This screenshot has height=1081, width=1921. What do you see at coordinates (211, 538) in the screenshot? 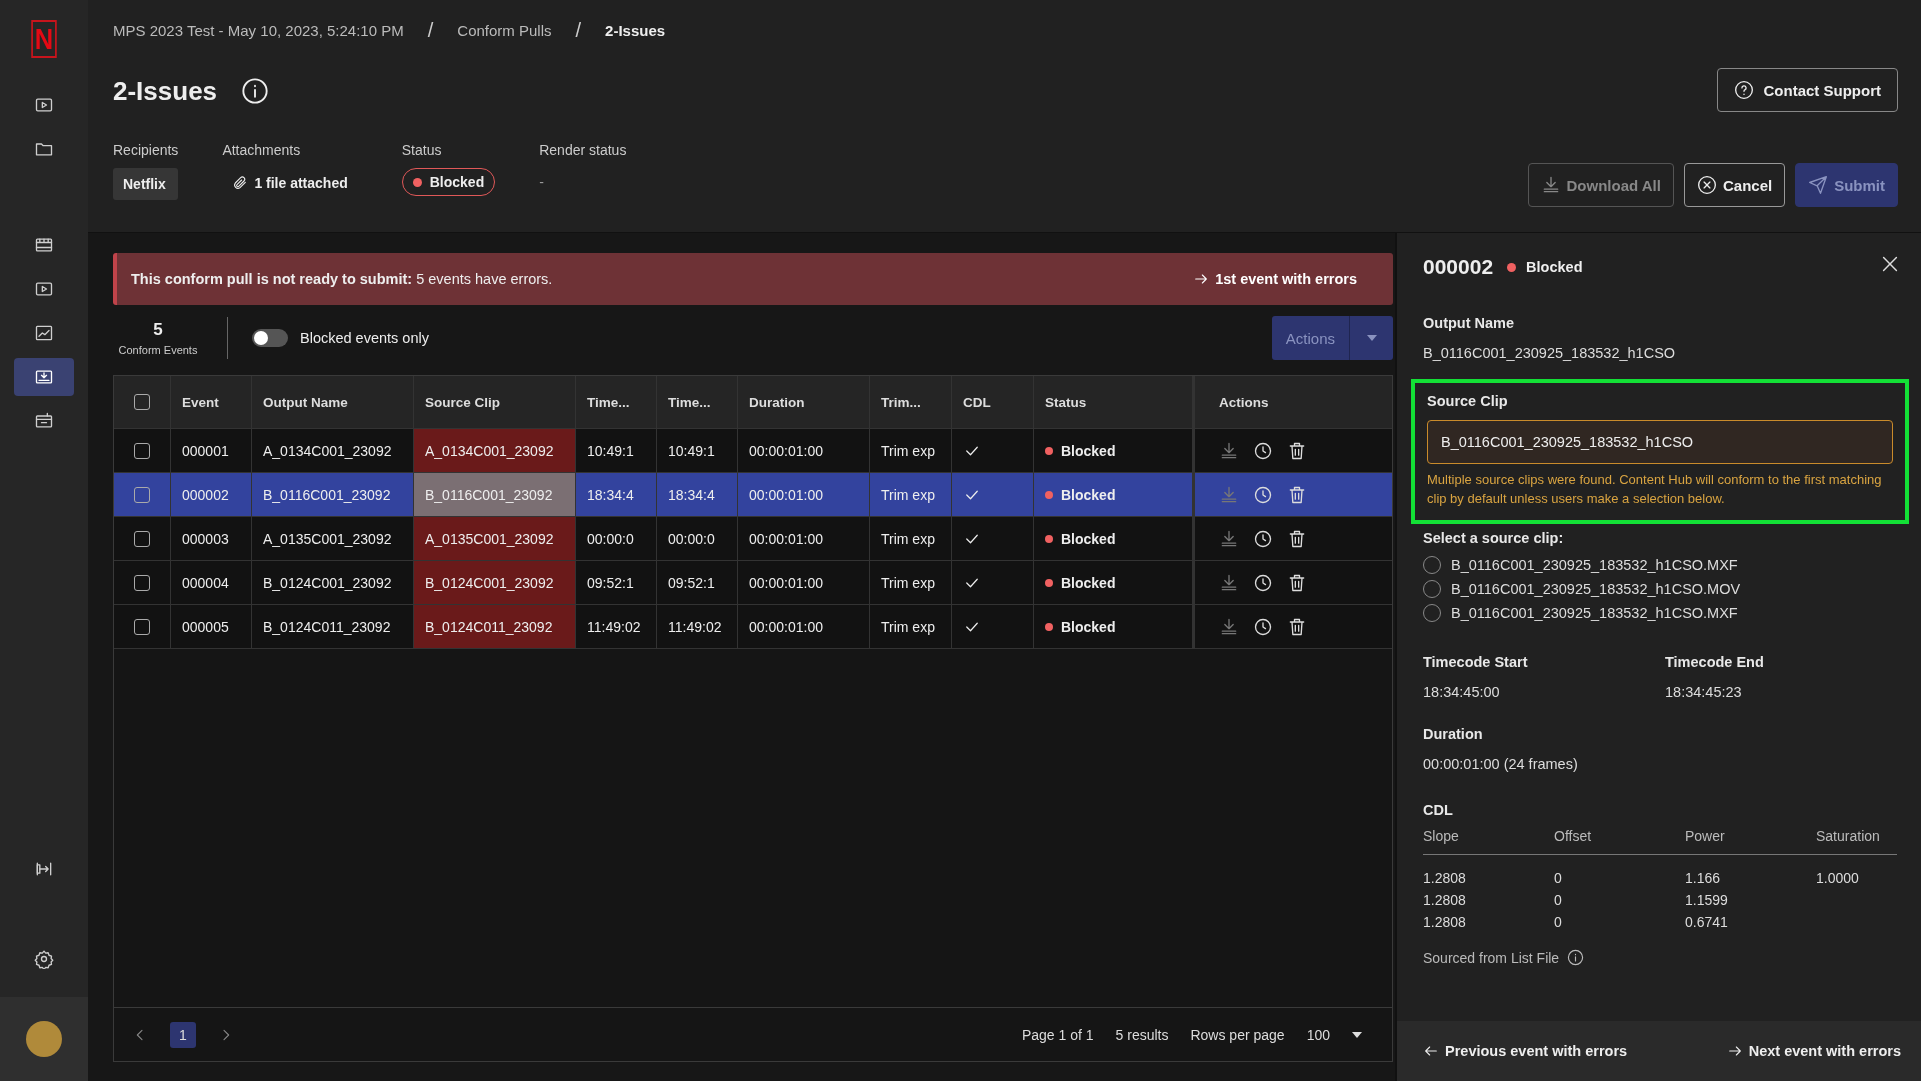
I see `table-cell: 000003` at bounding box center [211, 538].